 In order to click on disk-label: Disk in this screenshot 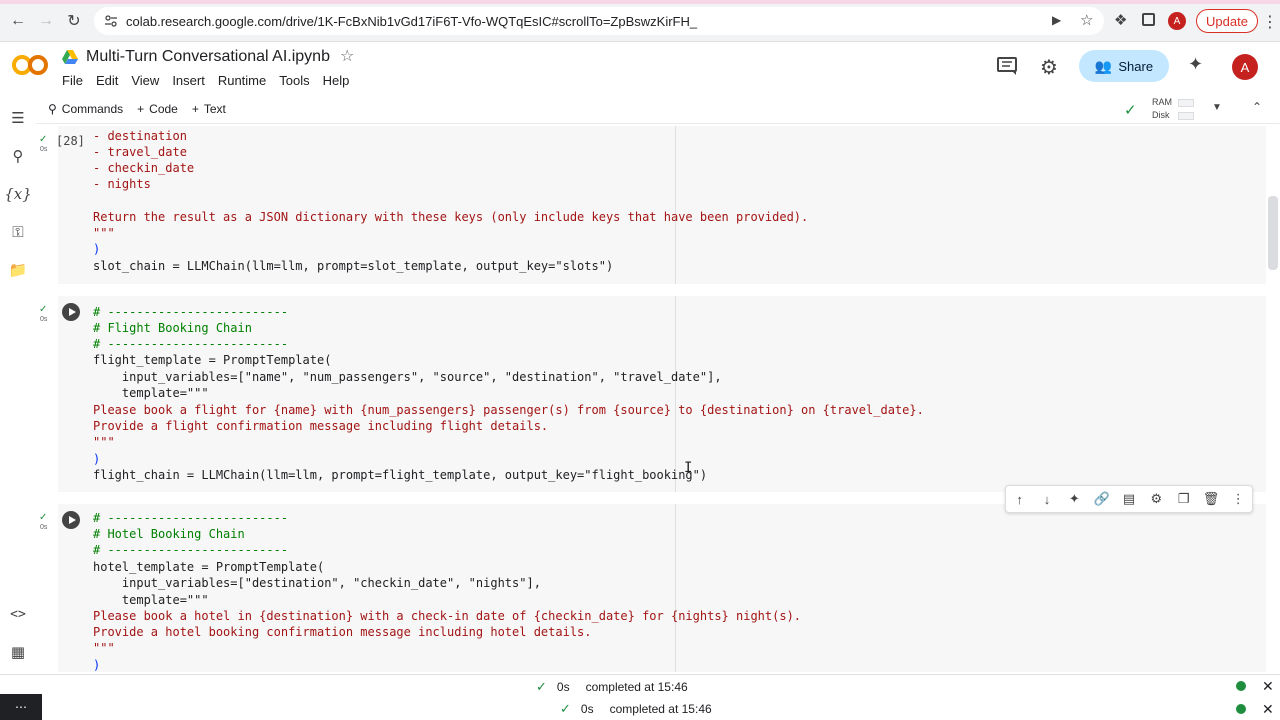, I will do `click(1161, 115)`.